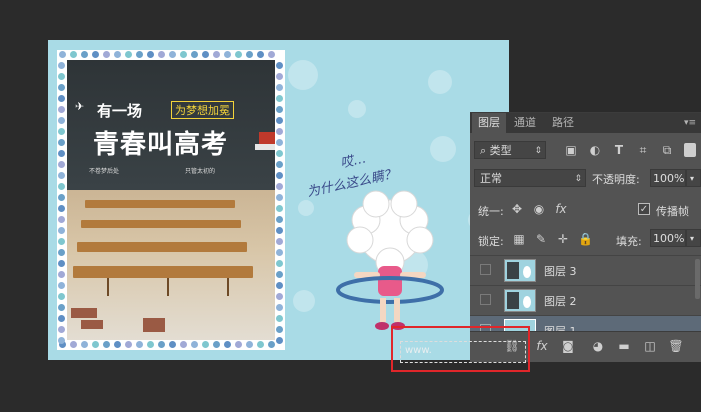 The width and height of the screenshot is (701, 412). I want to click on filter-kind-select: ⌕ 类型 ⇕, so click(510, 150).